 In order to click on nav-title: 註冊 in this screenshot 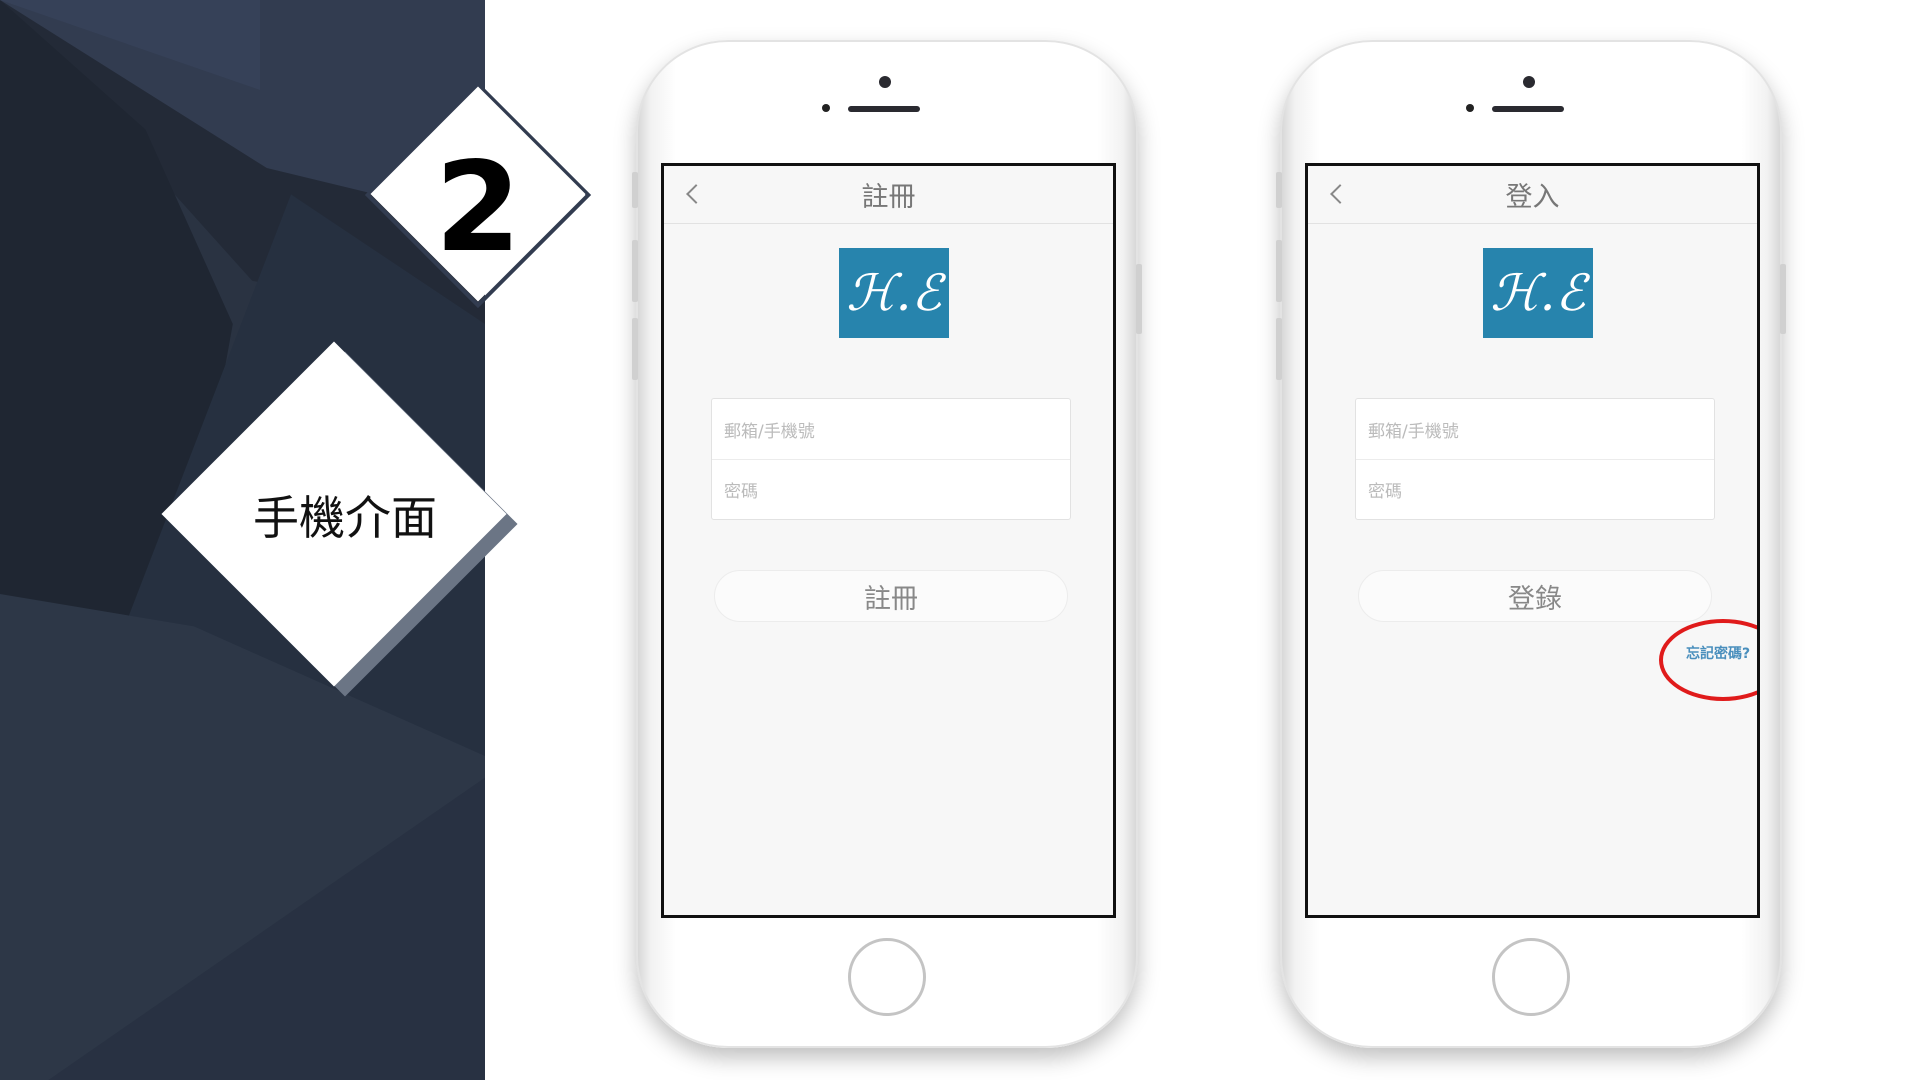, I will do `click(888, 197)`.